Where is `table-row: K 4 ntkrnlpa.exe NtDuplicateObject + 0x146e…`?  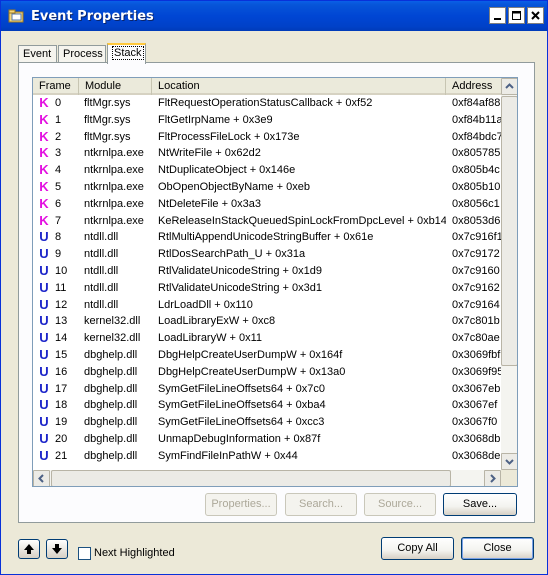
table-row: K 4 ntkrnlpa.exe NtDuplicateObject + 0x146e… is located at coordinates (267, 170).